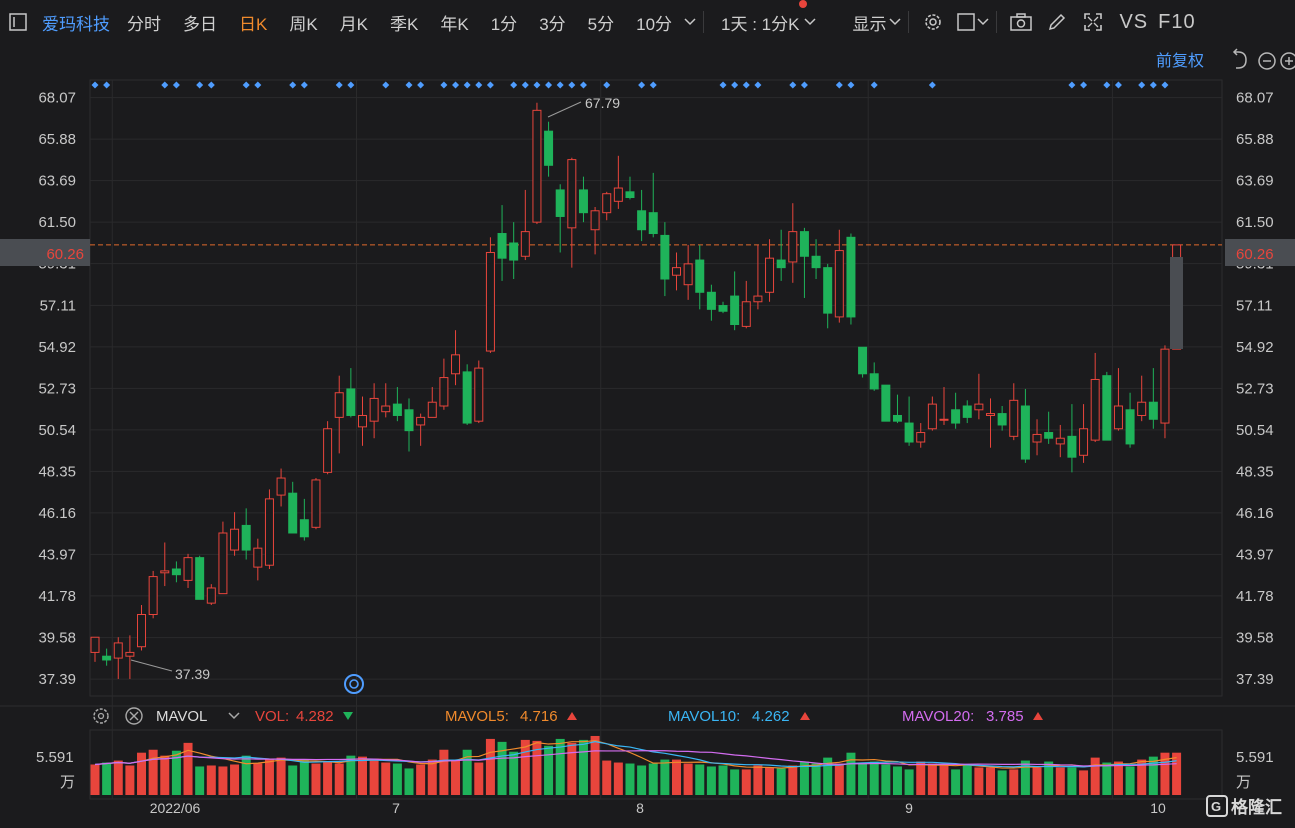 This screenshot has width=1295, height=828. What do you see at coordinates (1255, 139) in the screenshot?
I see `price-tick-right: 65.88` at bounding box center [1255, 139].